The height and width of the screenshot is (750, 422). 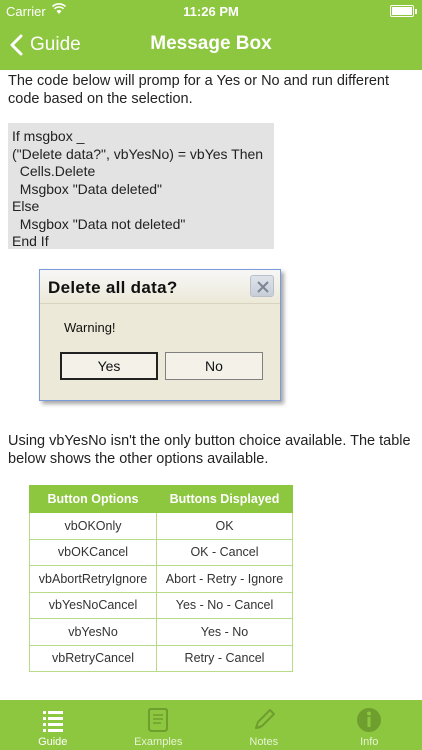 What do you see at coordinates (93, 552) in the screenshot?
I see `table-cell: vbOKCancel` at bounding box center [93, 552].